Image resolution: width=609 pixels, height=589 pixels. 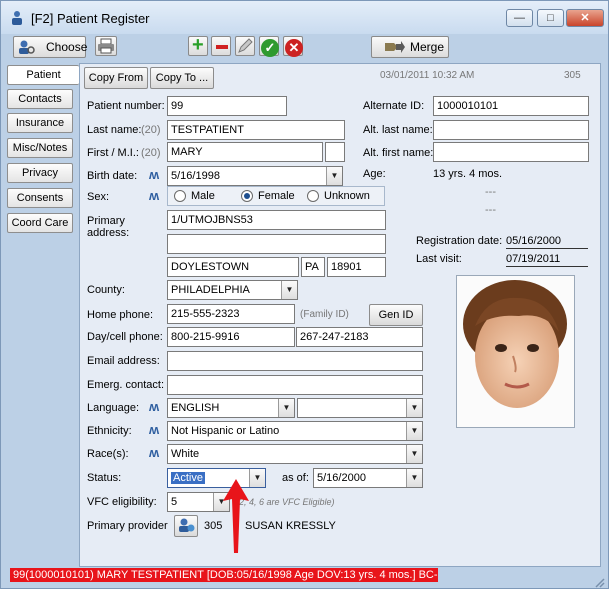 What do you see at coordinates (585, 18) in the screenshot?
I see `close-button: ✕` at bounding box center [585, 18].